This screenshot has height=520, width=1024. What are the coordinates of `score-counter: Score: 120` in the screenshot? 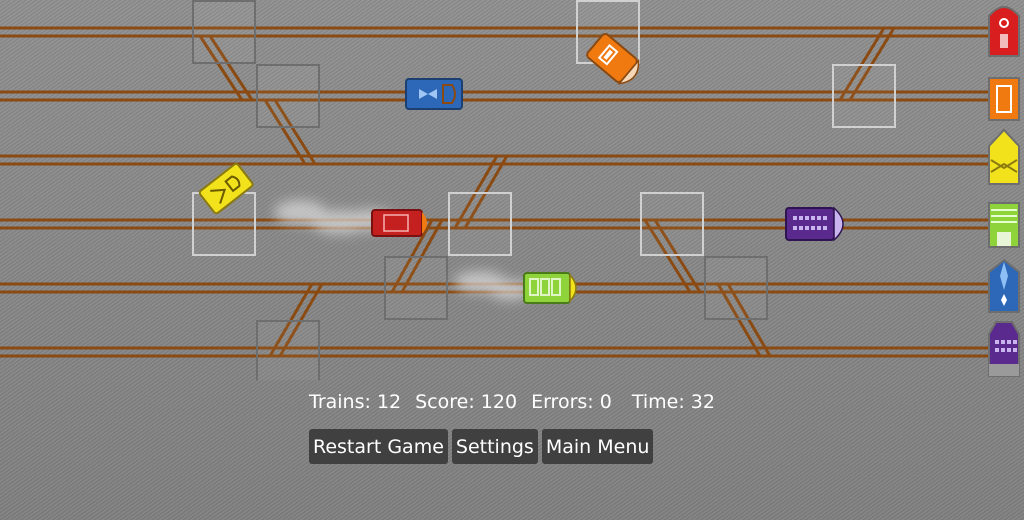 It's located at (466, 402).